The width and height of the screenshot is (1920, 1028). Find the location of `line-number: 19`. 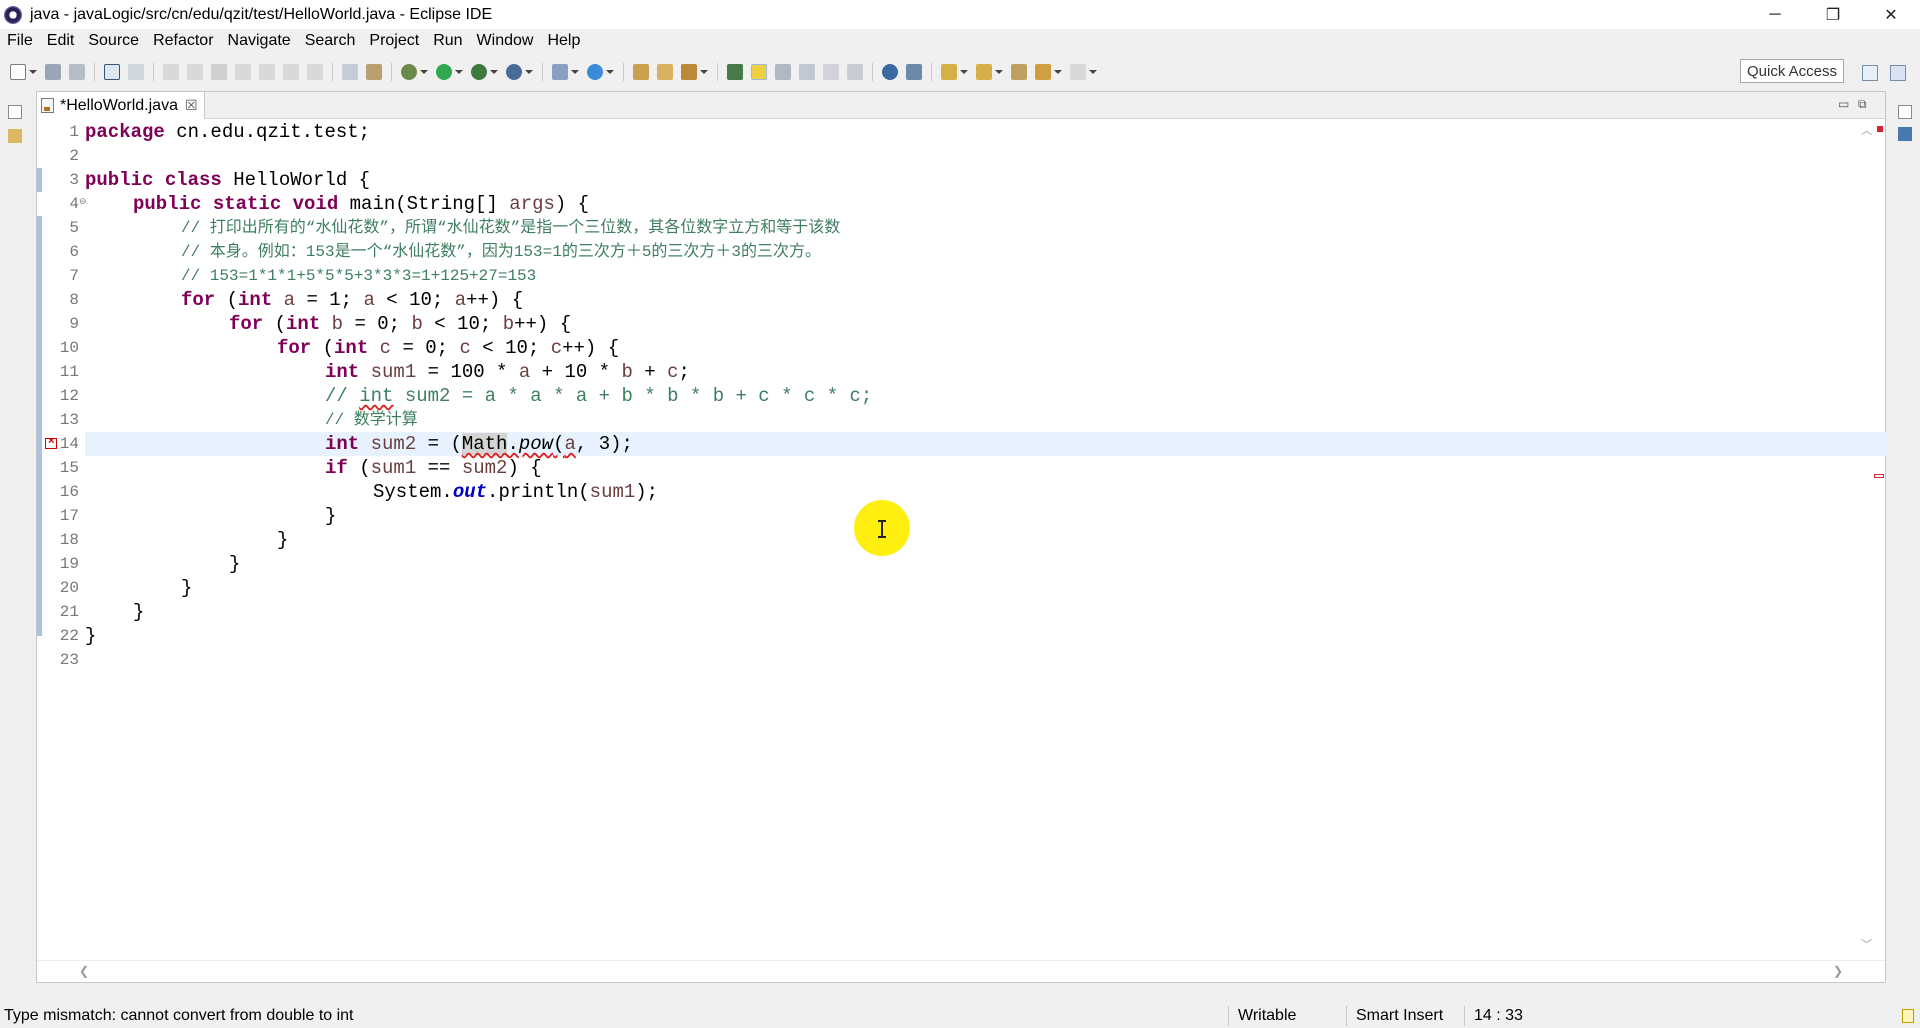

line-number: 19 is located at coordinates (69, 564).